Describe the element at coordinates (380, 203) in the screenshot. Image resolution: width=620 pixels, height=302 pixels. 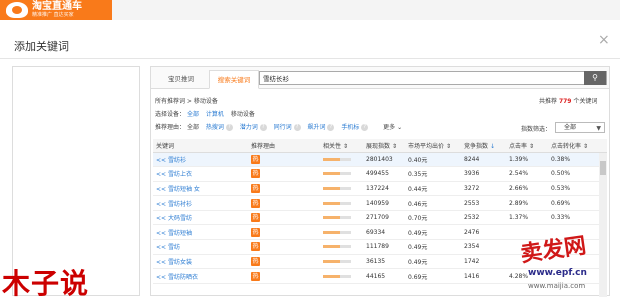
I see `table-row: << 雪纺衬衫热 140959 0.46元 2553 2.89% 0.69%` at that location.